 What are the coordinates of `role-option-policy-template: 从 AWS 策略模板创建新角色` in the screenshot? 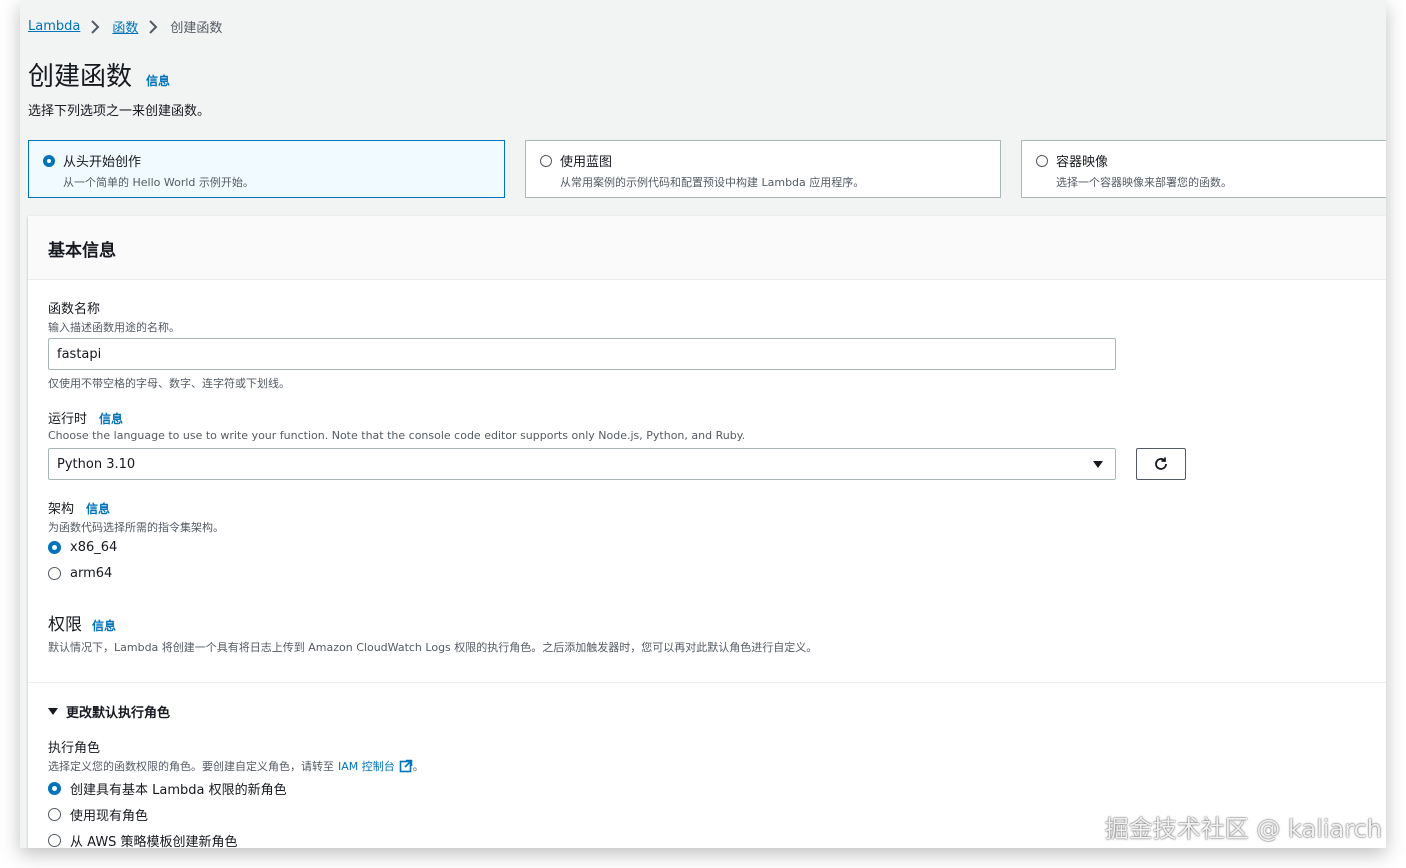 It's located at (143, 839).